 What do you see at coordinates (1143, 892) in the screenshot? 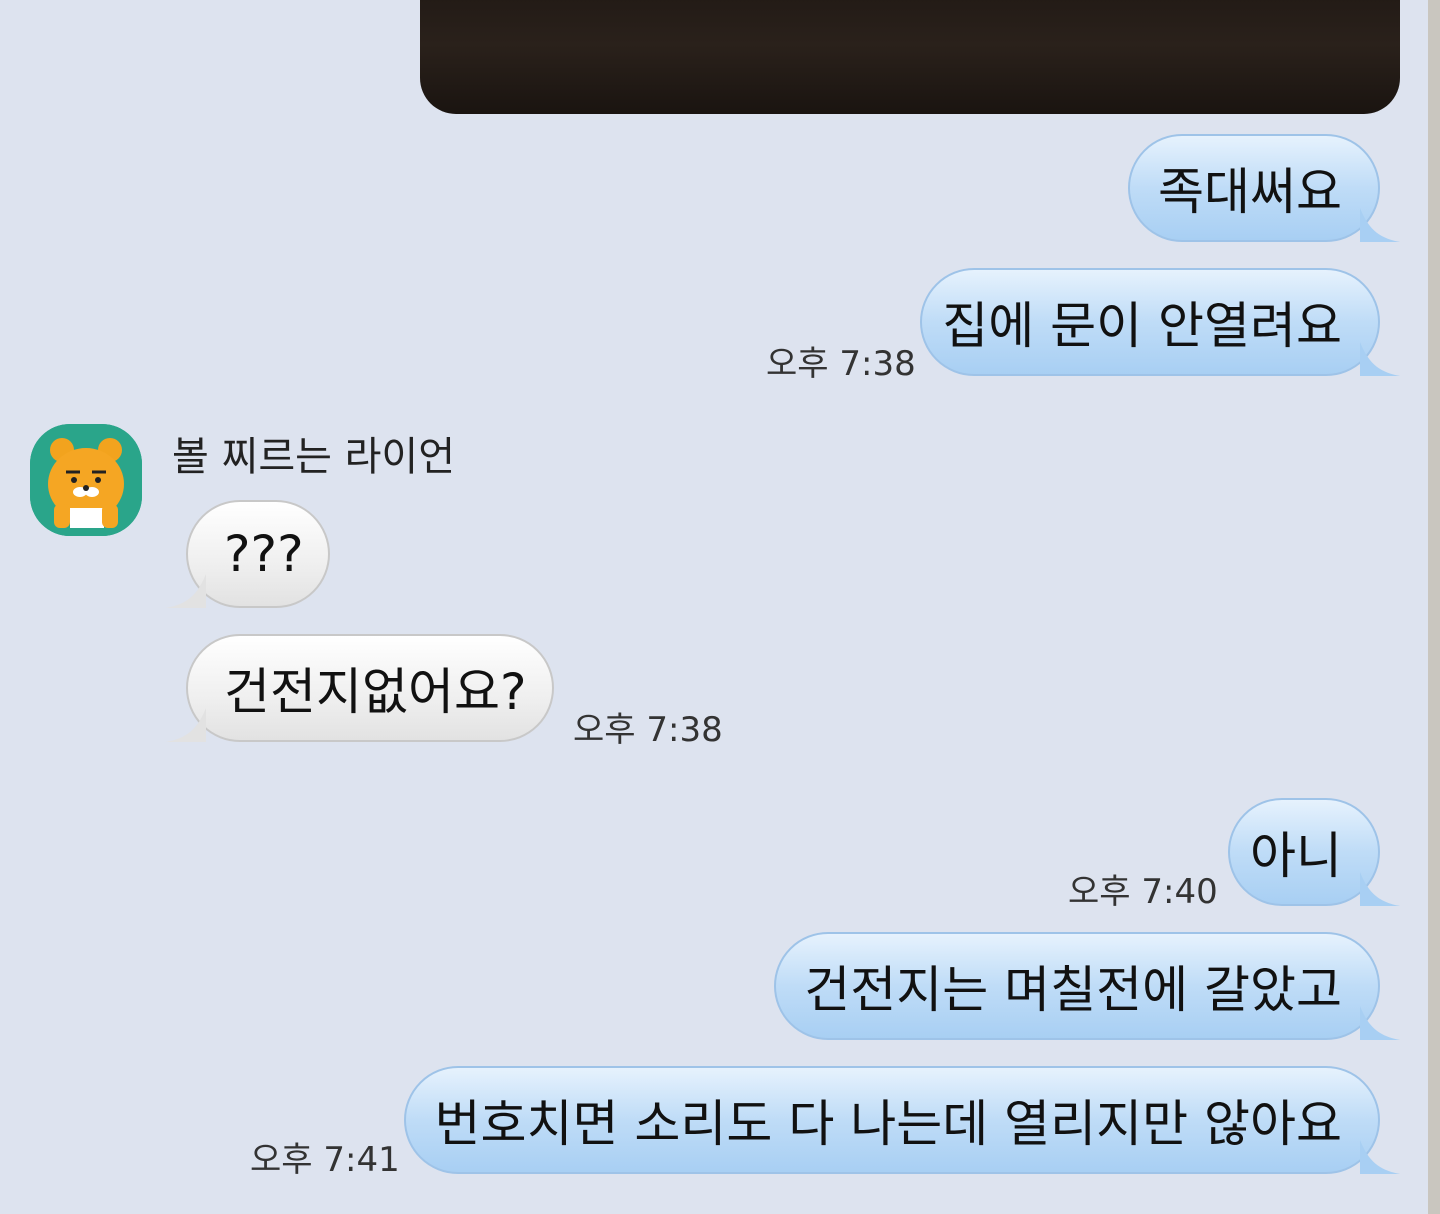
I see `message-timestamp: 오후 7:40` at bounding box center [1143, 892].